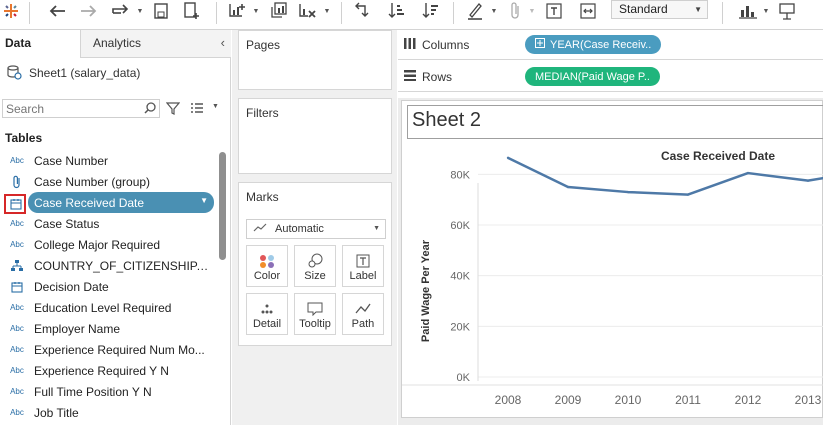  I want to click on toolbar: ▼ ▼ ▼ ▼ ▼ Standard ▼ ▼, so click(411, 15).